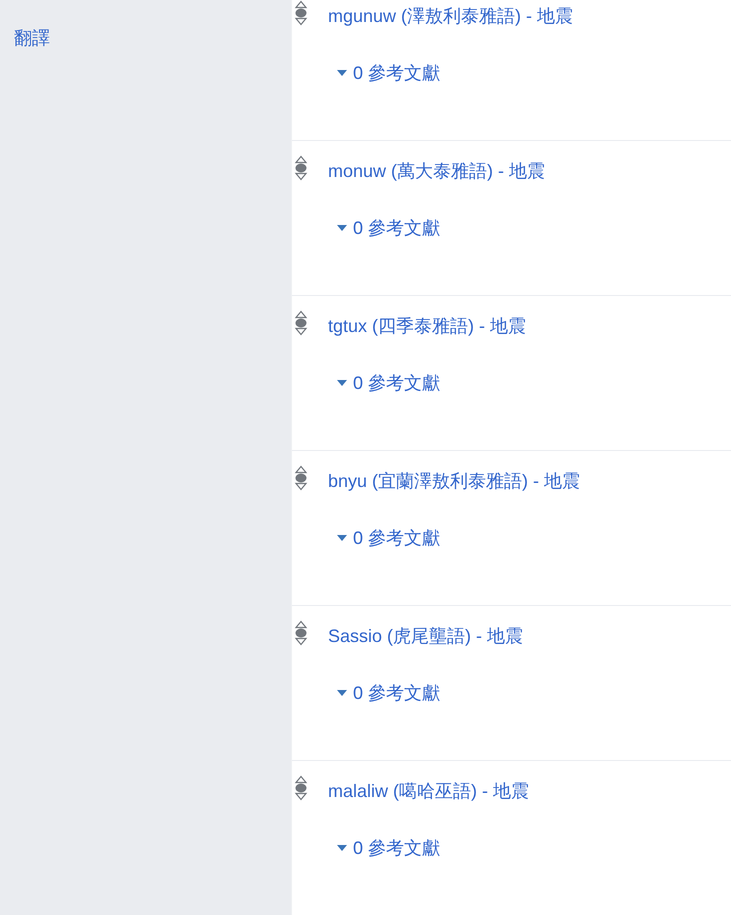 The width and height of the screenshot is (731, 915). What do you see at coordinates (428, 791) in the screenshot?
I see `sitelink-title: malaliw (噶哈巫語) - 地震` at bounding box center [428, 791].